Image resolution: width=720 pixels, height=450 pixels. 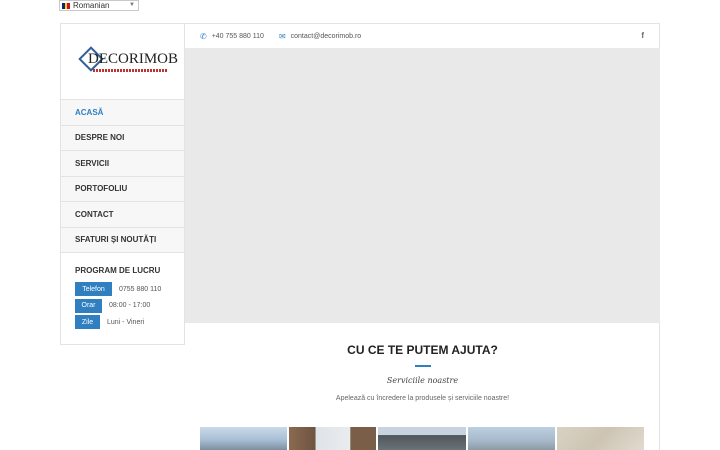 What do you see at coordinates (130, 70) in the screenshot?
I see `logo-tagline` at bounding box center [130, 70].